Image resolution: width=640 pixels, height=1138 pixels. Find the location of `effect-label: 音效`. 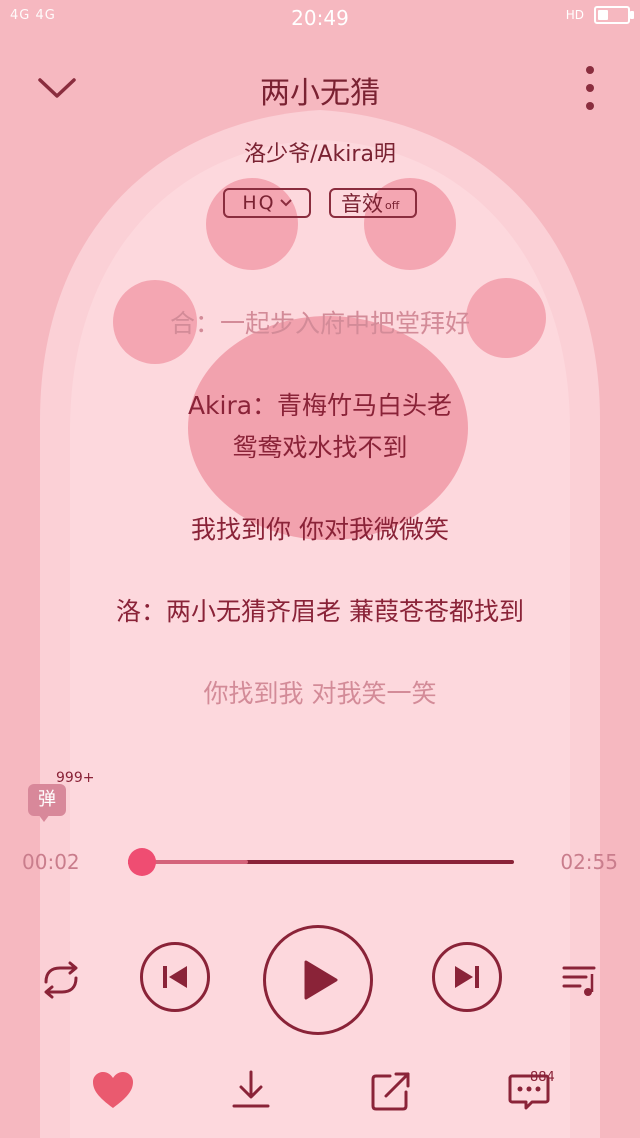

effect-label: 音效 is located at coordinates (362, 204).